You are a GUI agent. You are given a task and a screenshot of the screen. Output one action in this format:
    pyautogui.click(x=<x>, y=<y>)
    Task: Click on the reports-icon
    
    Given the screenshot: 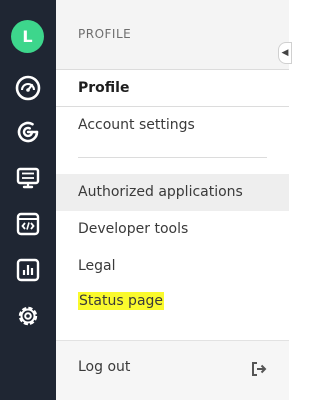 What is the action you would take?
    pyautogui.click(x=28, y=270)
    